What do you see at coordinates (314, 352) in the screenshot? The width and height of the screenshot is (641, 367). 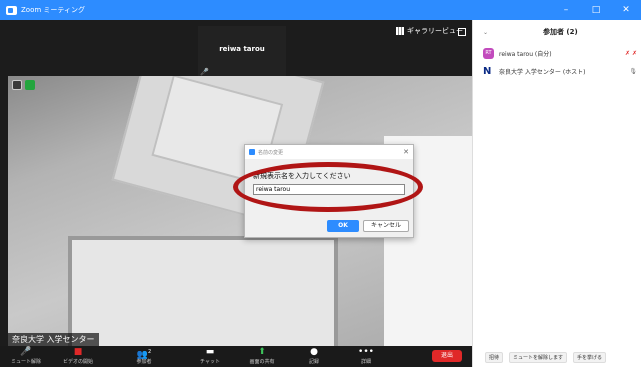 I see `record-icon: ●` at bounding box center [314, 352].